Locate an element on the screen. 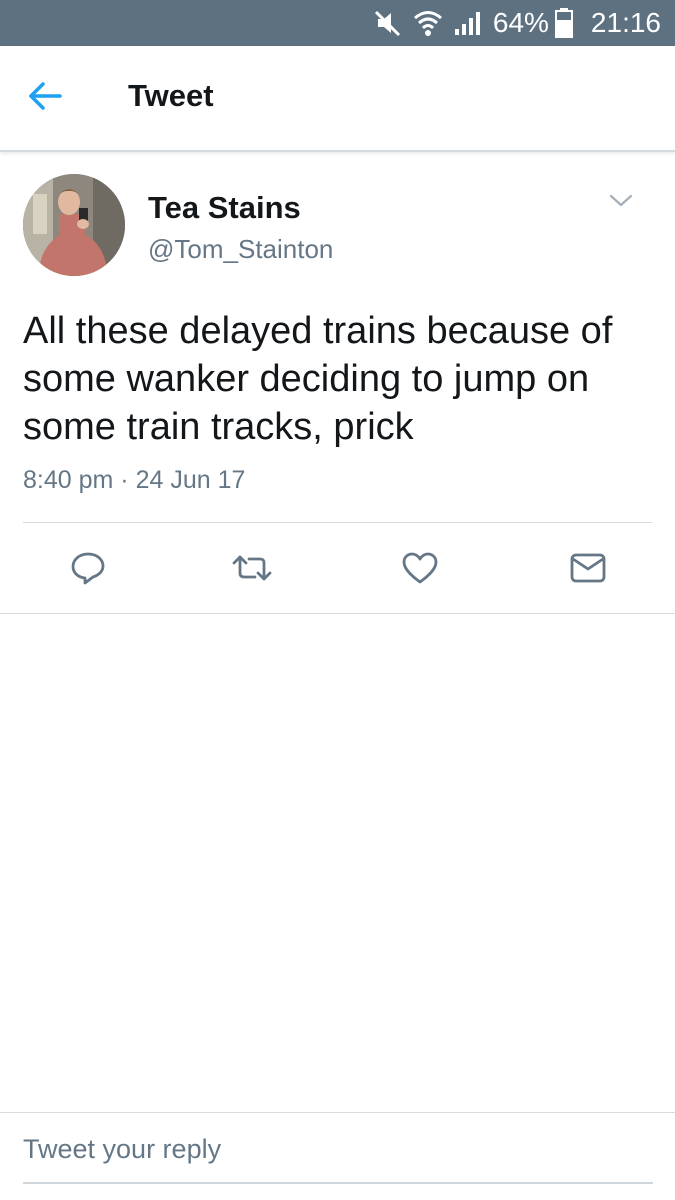 Image resolution: width=675 pixels, height=1200 pixels. tweet-options-button is located at coordinates (621, 203).